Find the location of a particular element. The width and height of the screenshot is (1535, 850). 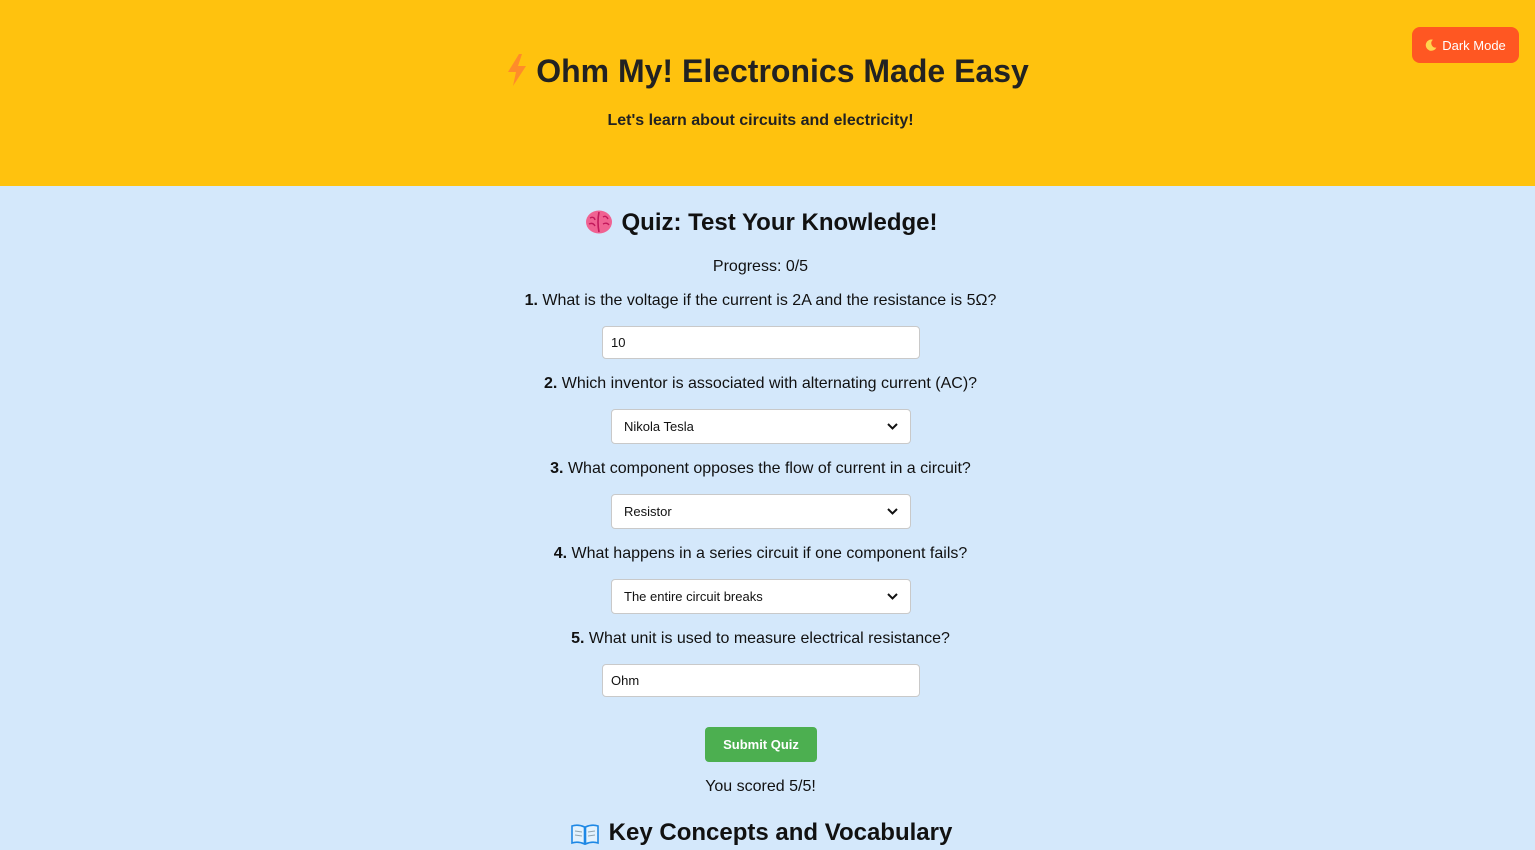

question-number: 2. is located at coordinates (550, 383).